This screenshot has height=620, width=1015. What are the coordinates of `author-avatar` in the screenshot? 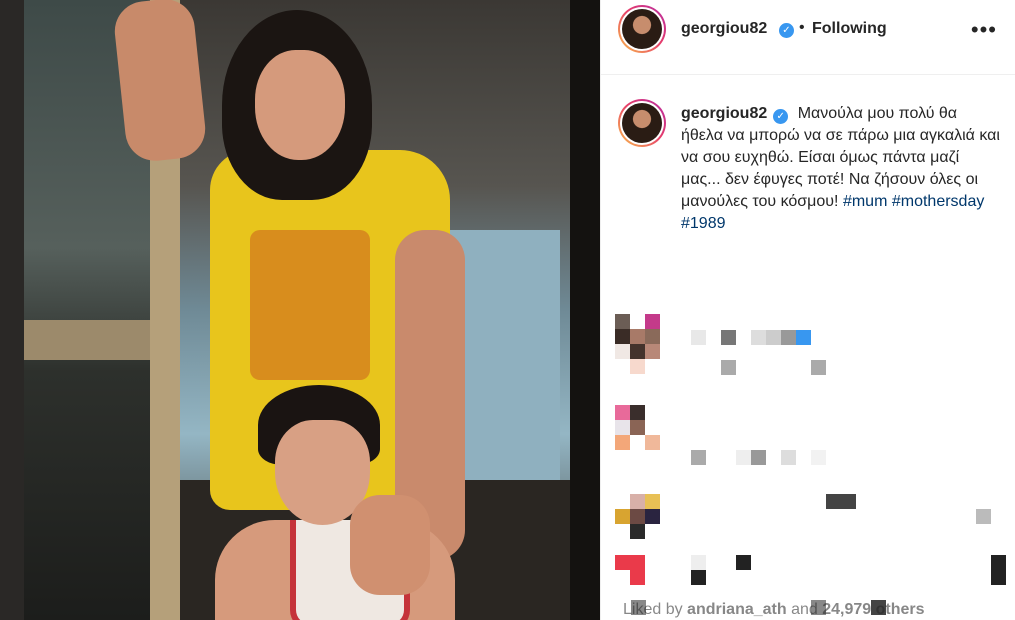 It's located at (642, 29).